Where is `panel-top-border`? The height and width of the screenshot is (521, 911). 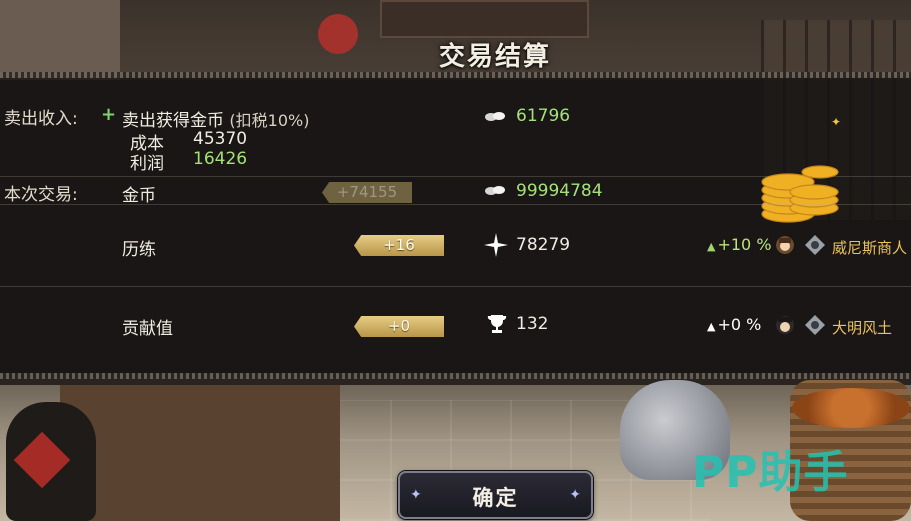
panel-top-border is located at coordinates (455, 75).